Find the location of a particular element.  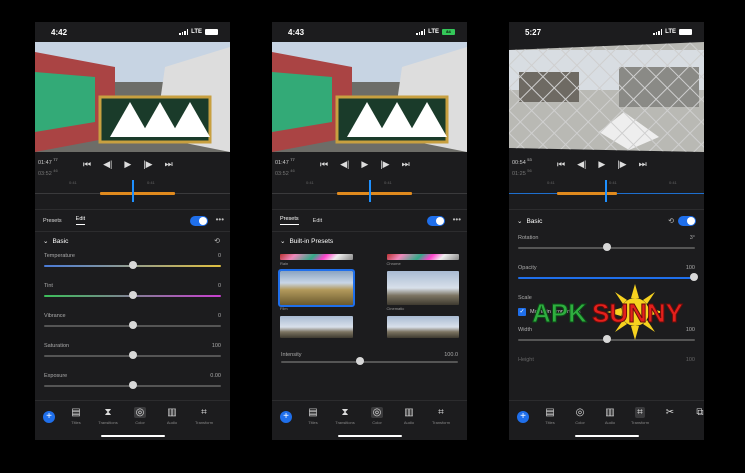

slider-exposure: Exposure 0.00 is located at coordinates (132, 385).